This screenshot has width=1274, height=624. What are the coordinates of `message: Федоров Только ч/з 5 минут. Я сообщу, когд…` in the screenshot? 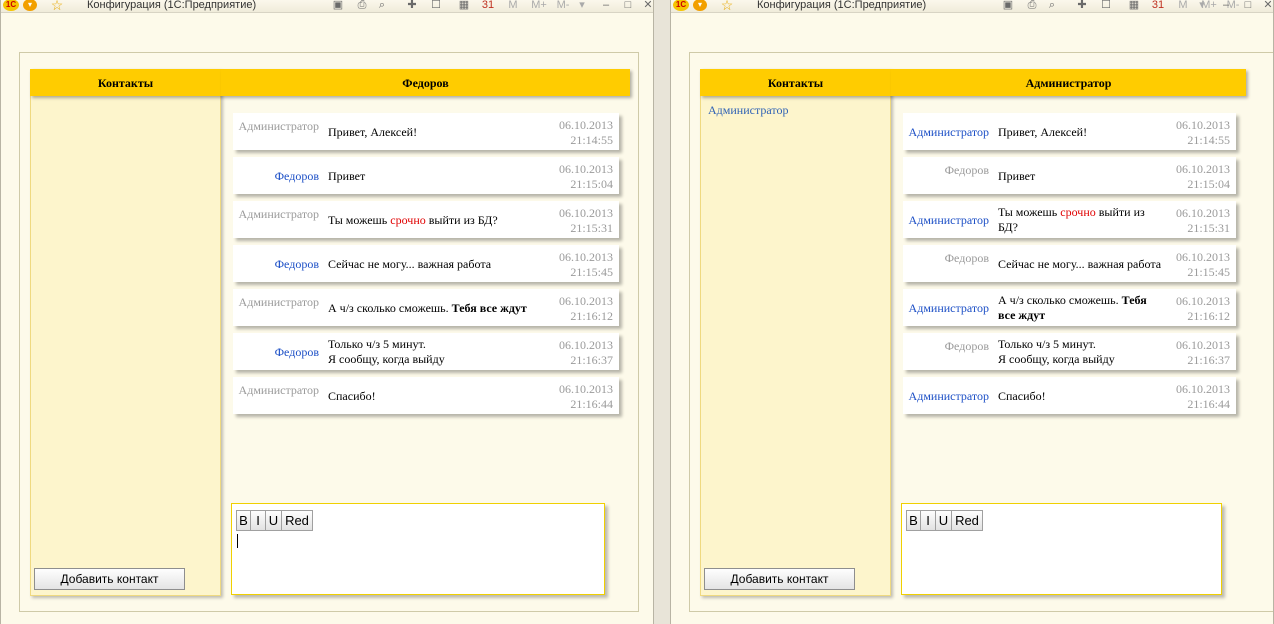 It's located at (426, 351).